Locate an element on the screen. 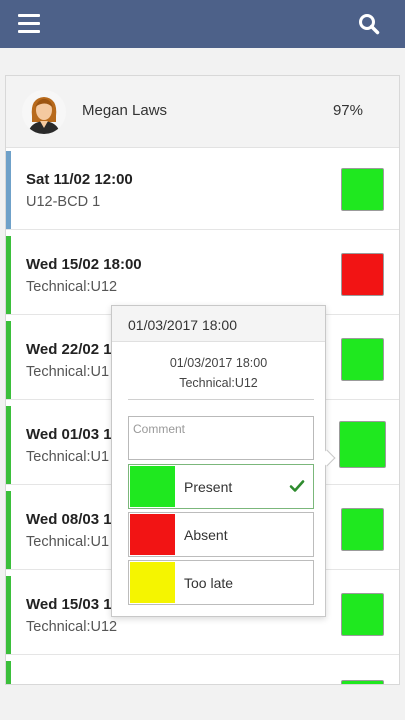 The height and width of the screenshot is (720, 405). option-label: Present is located at coordinates (208, 487).